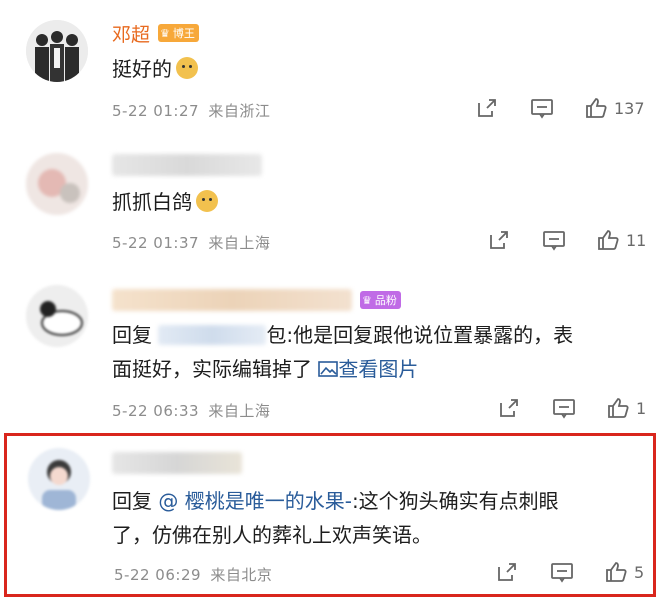 The width and height of the screenshot is (660, 608). I want to click on mention-link: @ 樱桃是唯一的水果-, so click(255, 501).